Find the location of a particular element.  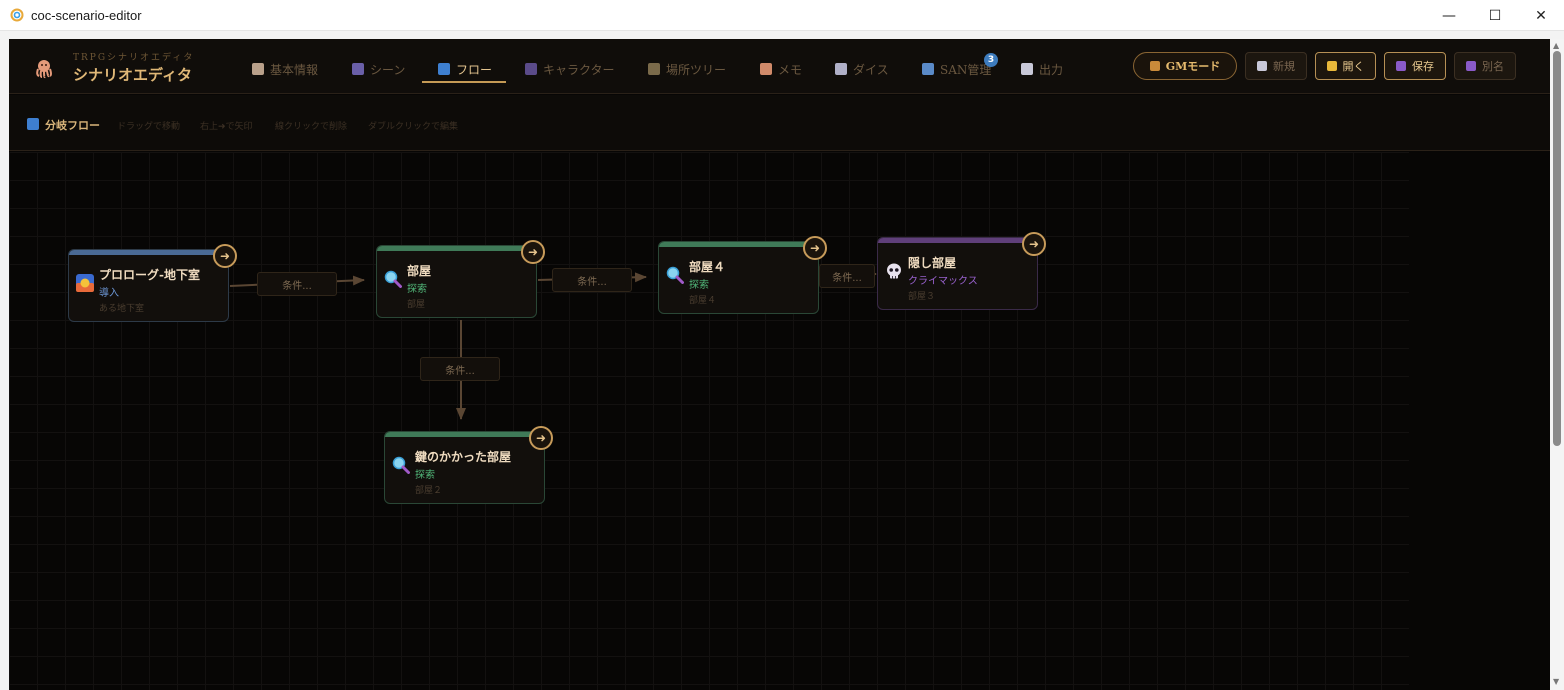

map-icon is located at coordinates (654, 69).